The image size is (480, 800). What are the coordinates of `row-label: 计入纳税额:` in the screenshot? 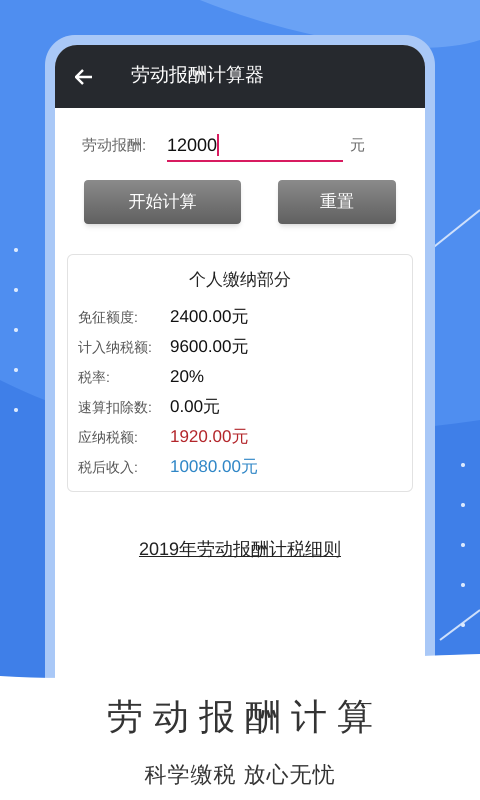 It's located at (115, 347).